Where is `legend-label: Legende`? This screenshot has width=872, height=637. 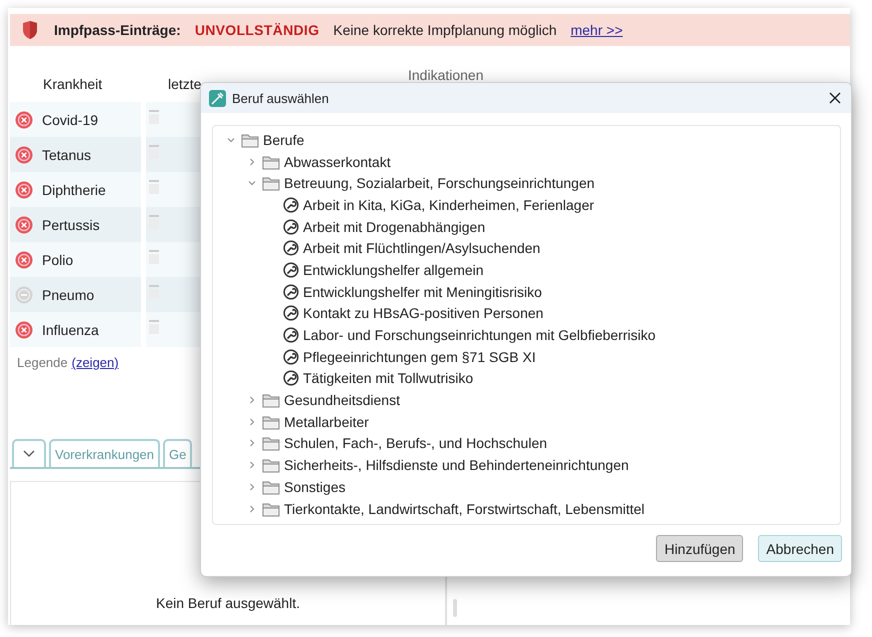
legend-label: Legende is located at coordinates (42, 362).